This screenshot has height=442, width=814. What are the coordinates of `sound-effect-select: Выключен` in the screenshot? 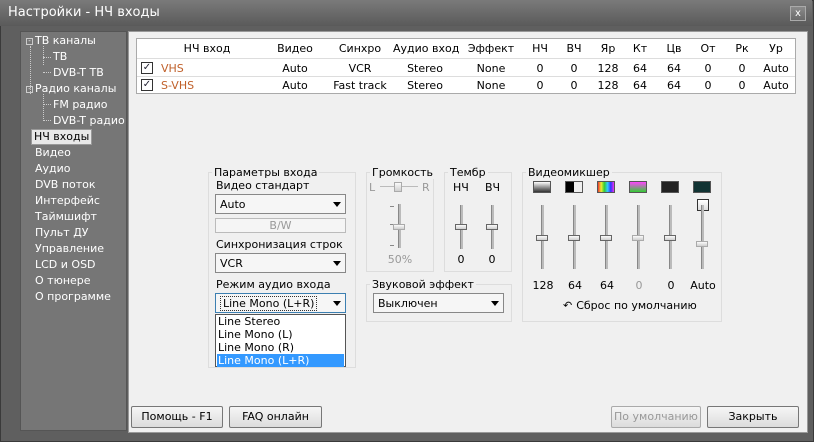 It's located at (438, 303).